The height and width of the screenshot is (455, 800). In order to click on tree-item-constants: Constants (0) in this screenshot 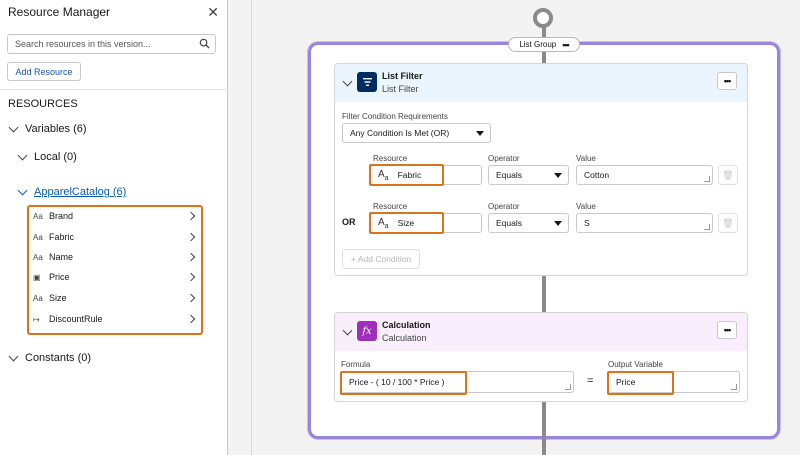, I will do `click(50, 357)`.